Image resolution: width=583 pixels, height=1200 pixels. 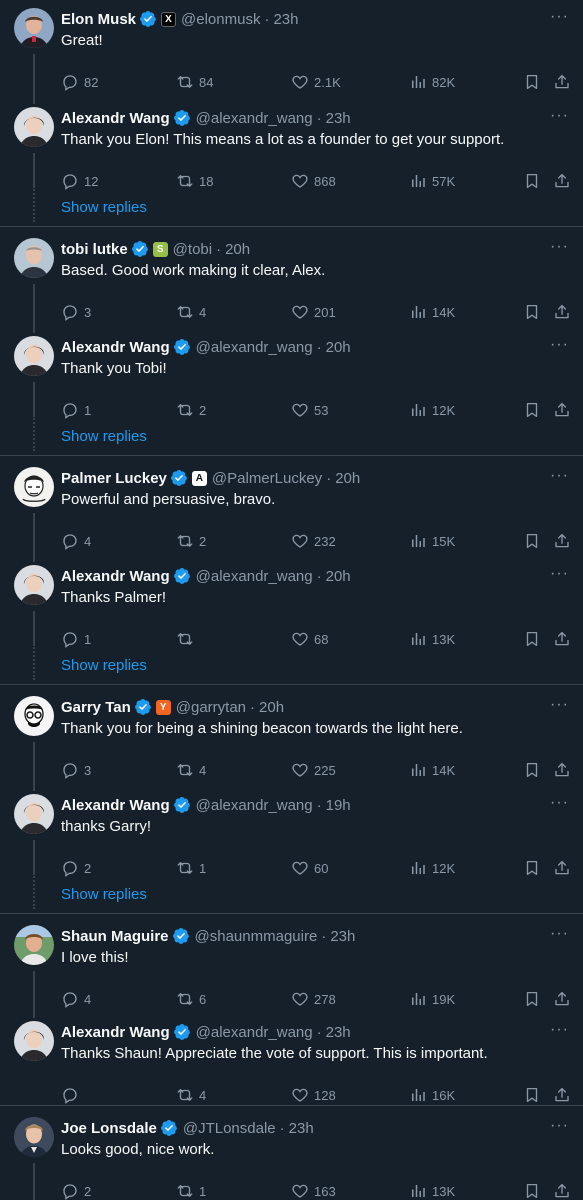 What do you see at coordinates (192, 249) in the screenshot?
I see `author-handle: @tobi` at bounding box center [192, 249].